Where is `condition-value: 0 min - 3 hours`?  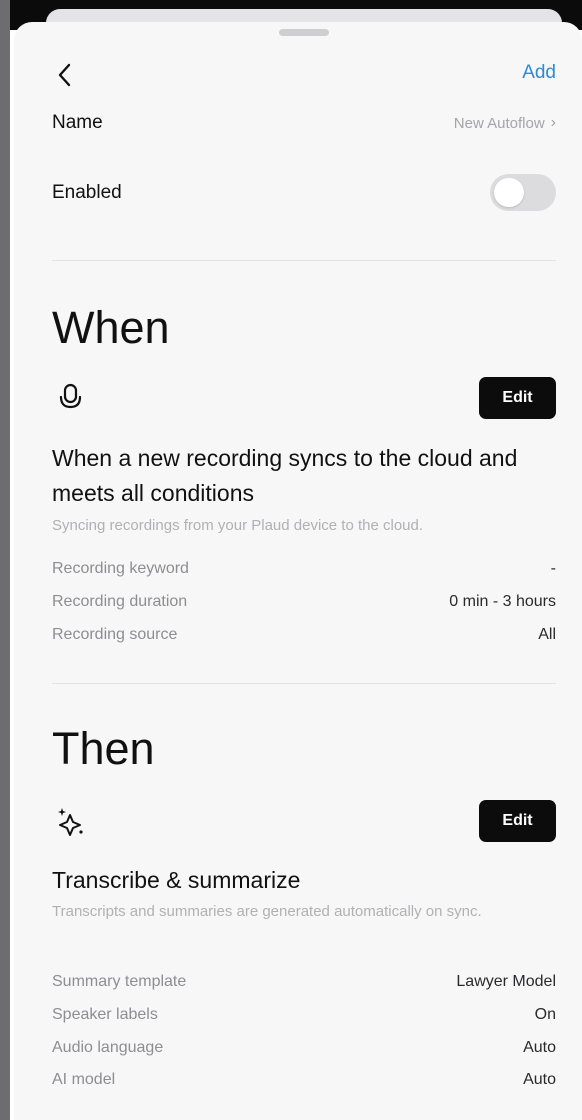 condition-value: 0 min - 3 hours is located at coordinates (502, 601).